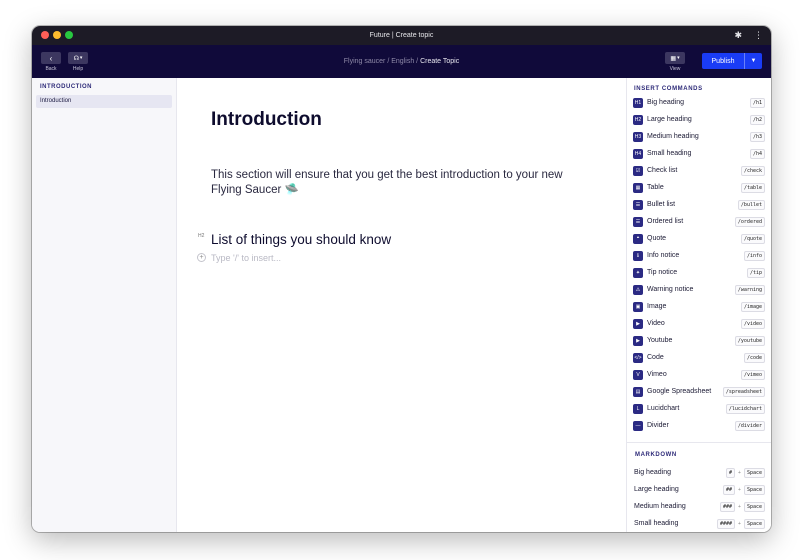 The width and height of the screenshot is (800, 560). Describe the element at coordinates (669, 119) in the screenshot. I see `command-label: Large heading` at that location.